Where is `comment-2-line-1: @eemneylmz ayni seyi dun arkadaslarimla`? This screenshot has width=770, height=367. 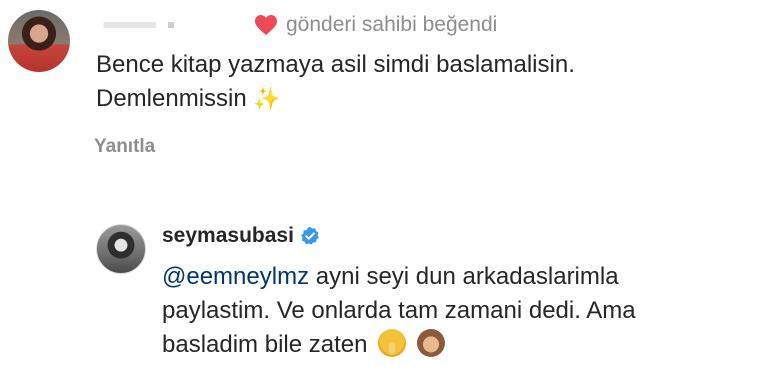 comment-2-line-1: @eemneylmz ayni seyi dun arkadaslarimla is located at coordinates (462, 277).